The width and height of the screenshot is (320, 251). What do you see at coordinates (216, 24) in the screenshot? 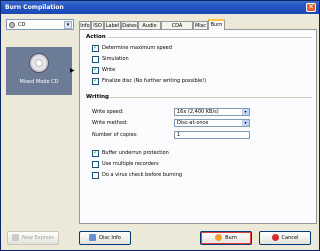
I see `tab-burn: Burn` at bounding box center [216, 24].